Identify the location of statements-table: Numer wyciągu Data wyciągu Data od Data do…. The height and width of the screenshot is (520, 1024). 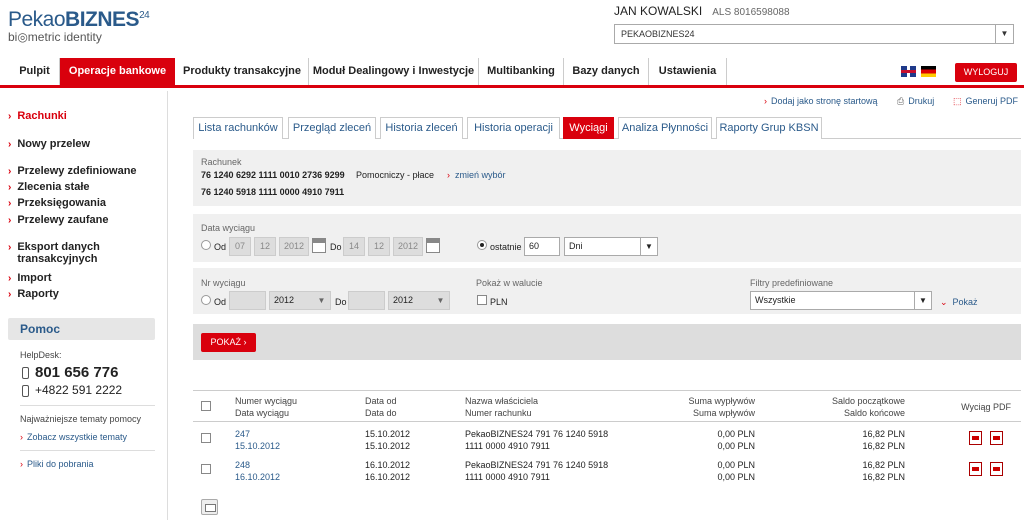
(607, 437).